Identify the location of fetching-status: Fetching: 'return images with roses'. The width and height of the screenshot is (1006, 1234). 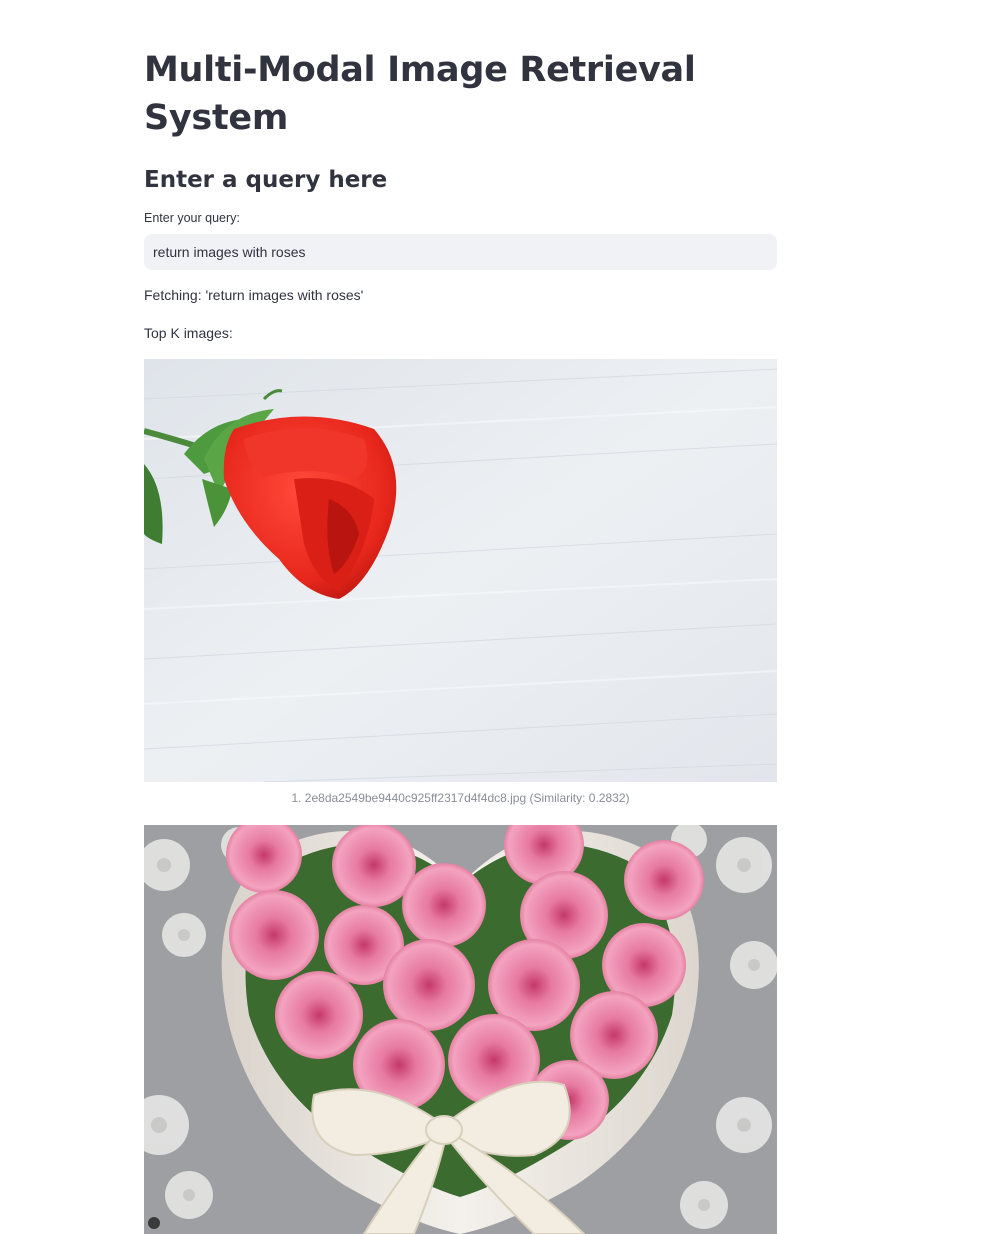
(254, 295).